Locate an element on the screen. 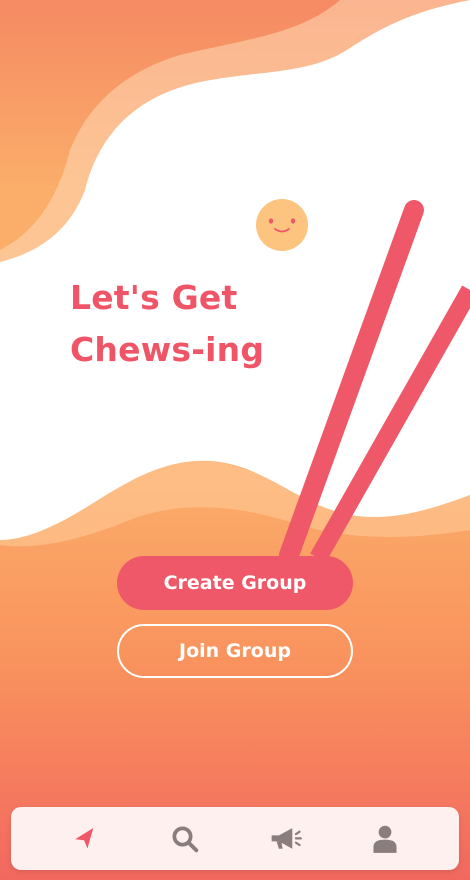  navigation-arrow-icon is located at coordinates (85, 839).